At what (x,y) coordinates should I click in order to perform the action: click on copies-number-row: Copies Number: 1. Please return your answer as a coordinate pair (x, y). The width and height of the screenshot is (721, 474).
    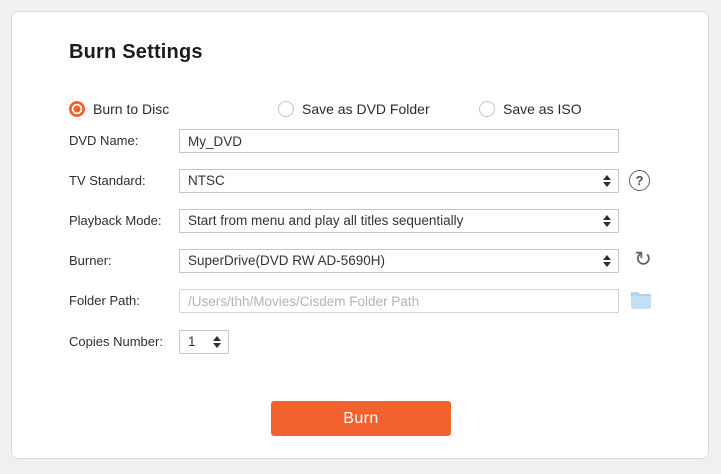
    Looking at the image, I should click on (360, 342).